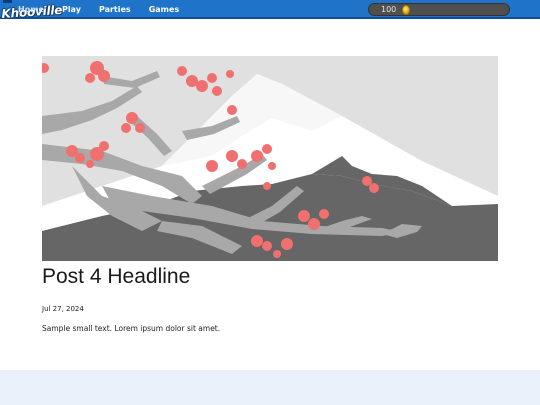 The width and height of the screenshot is (540, 405). What do you see at coordinates (406, 9) in the screenshot?
I see `coin-icon` at bounding box center [406, 9].